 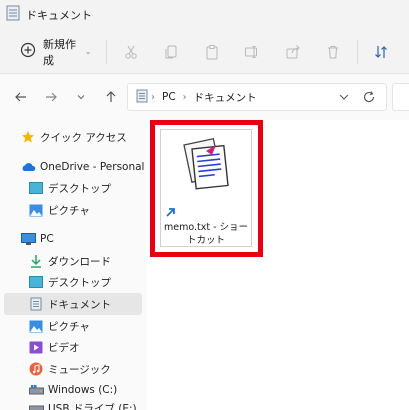 I want to click on window-title: ドキュメント, so click(x=59, y=15).